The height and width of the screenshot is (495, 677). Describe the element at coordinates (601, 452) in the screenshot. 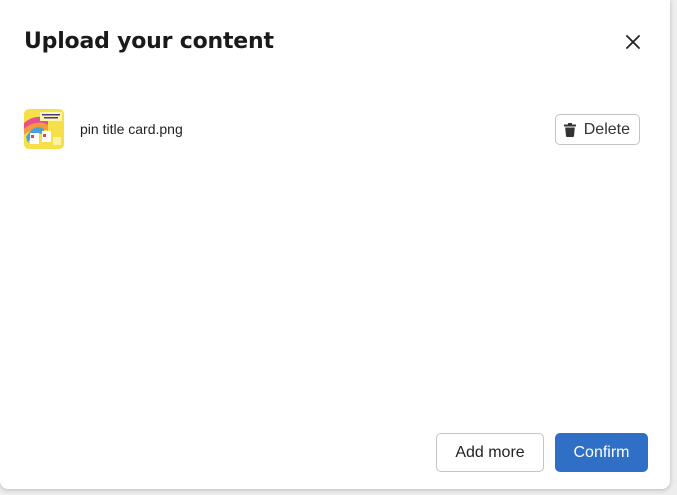

I see `confirm-button: Confirm` at that location.